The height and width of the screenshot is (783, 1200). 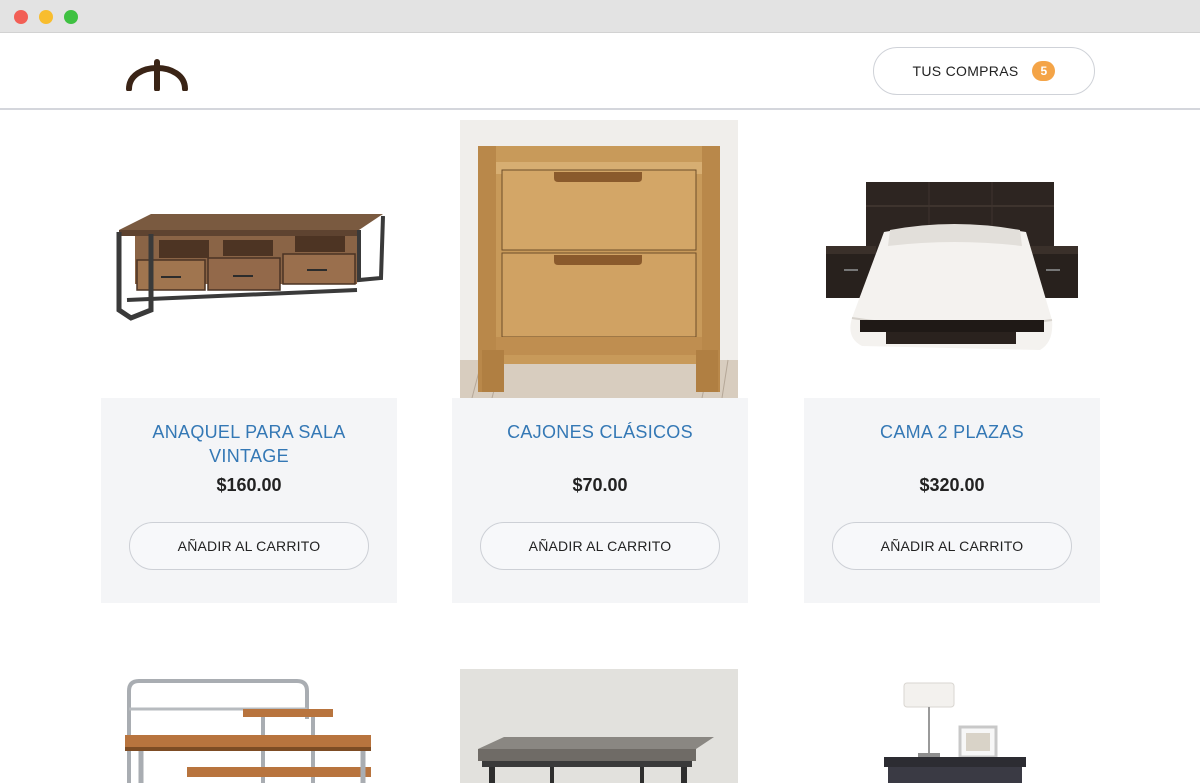 I want to click on side-table-image, so click(x=952, y=726).